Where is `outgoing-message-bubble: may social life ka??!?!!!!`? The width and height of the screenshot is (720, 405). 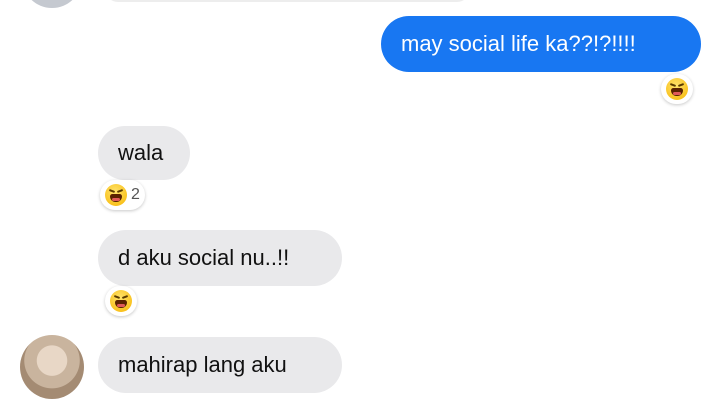 outgoing-message-bubble: may social life ka??!?!!!! is located at coordinates (541, 44).